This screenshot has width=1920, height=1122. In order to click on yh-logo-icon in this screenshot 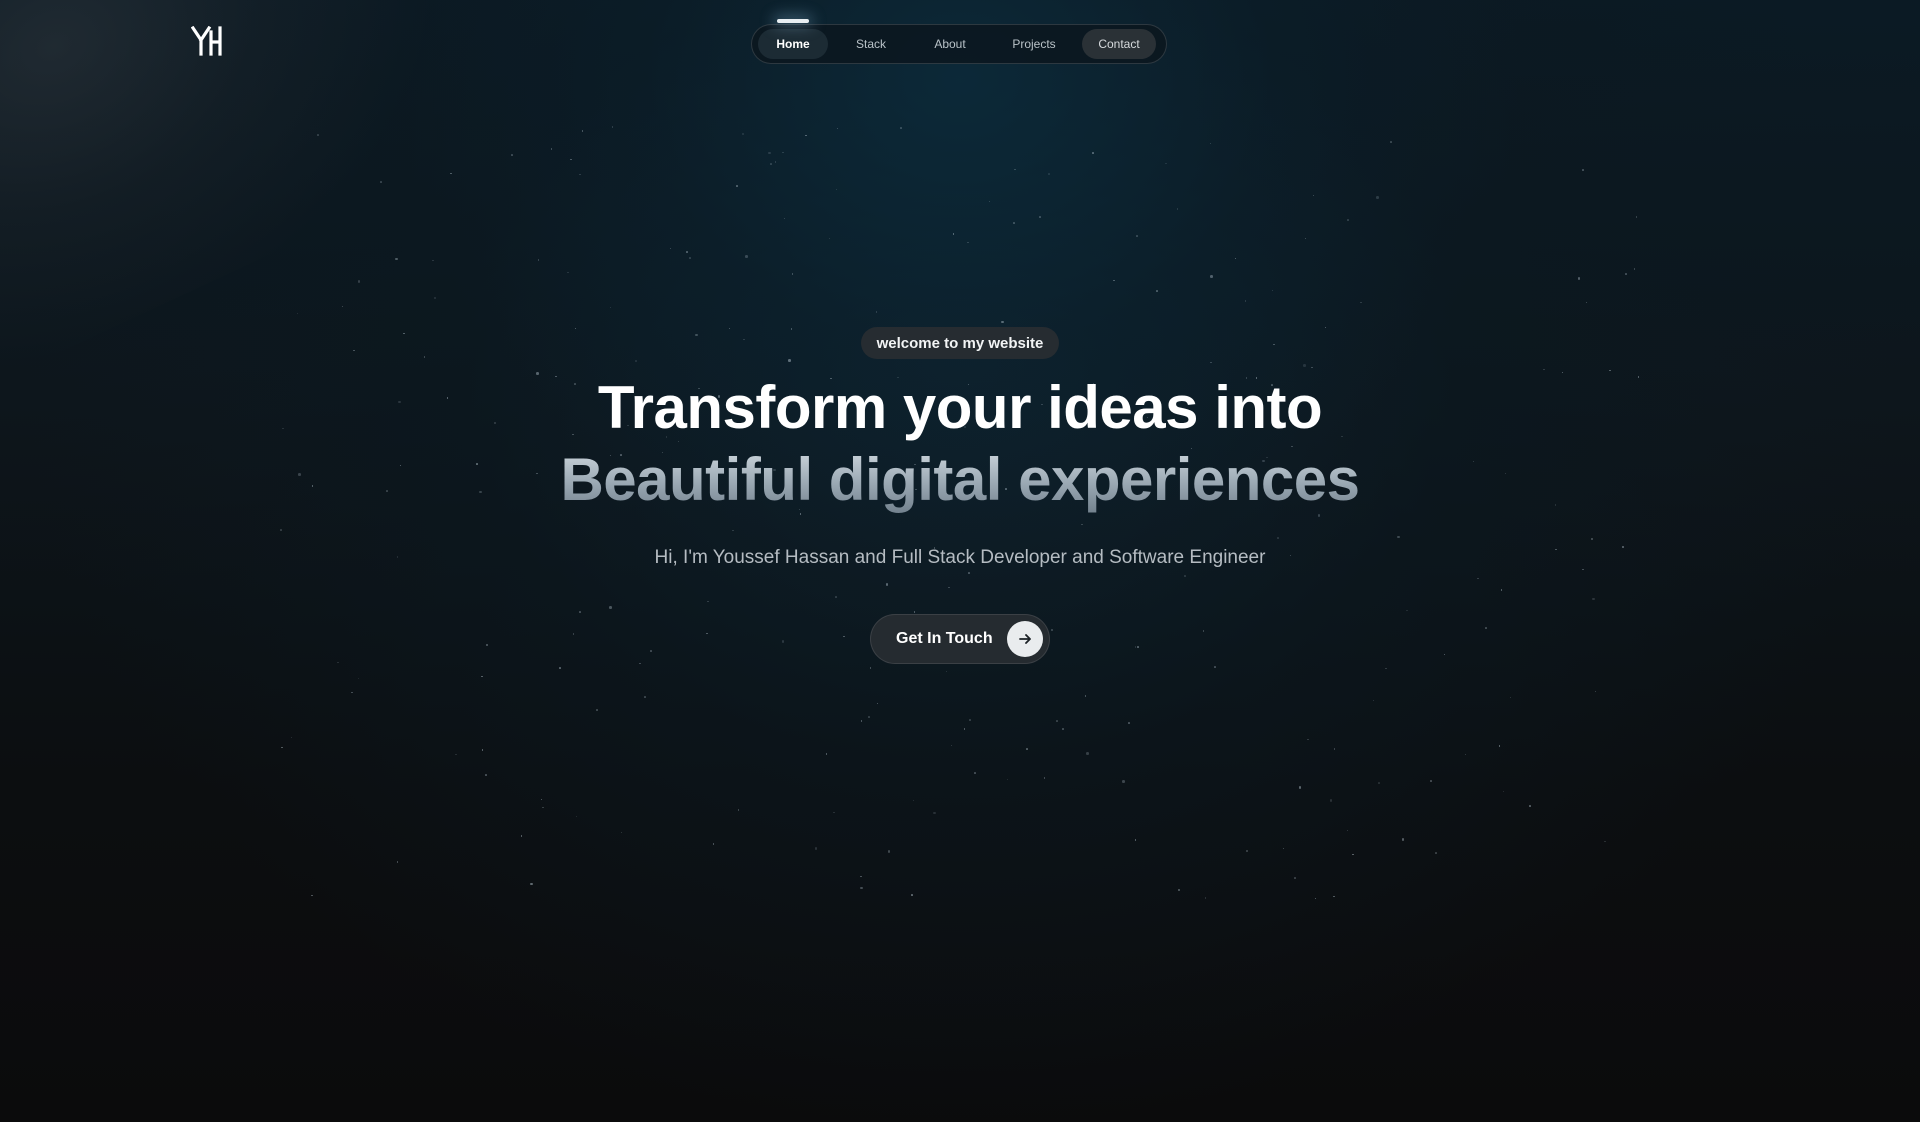, I will do `click(206, 40)`.